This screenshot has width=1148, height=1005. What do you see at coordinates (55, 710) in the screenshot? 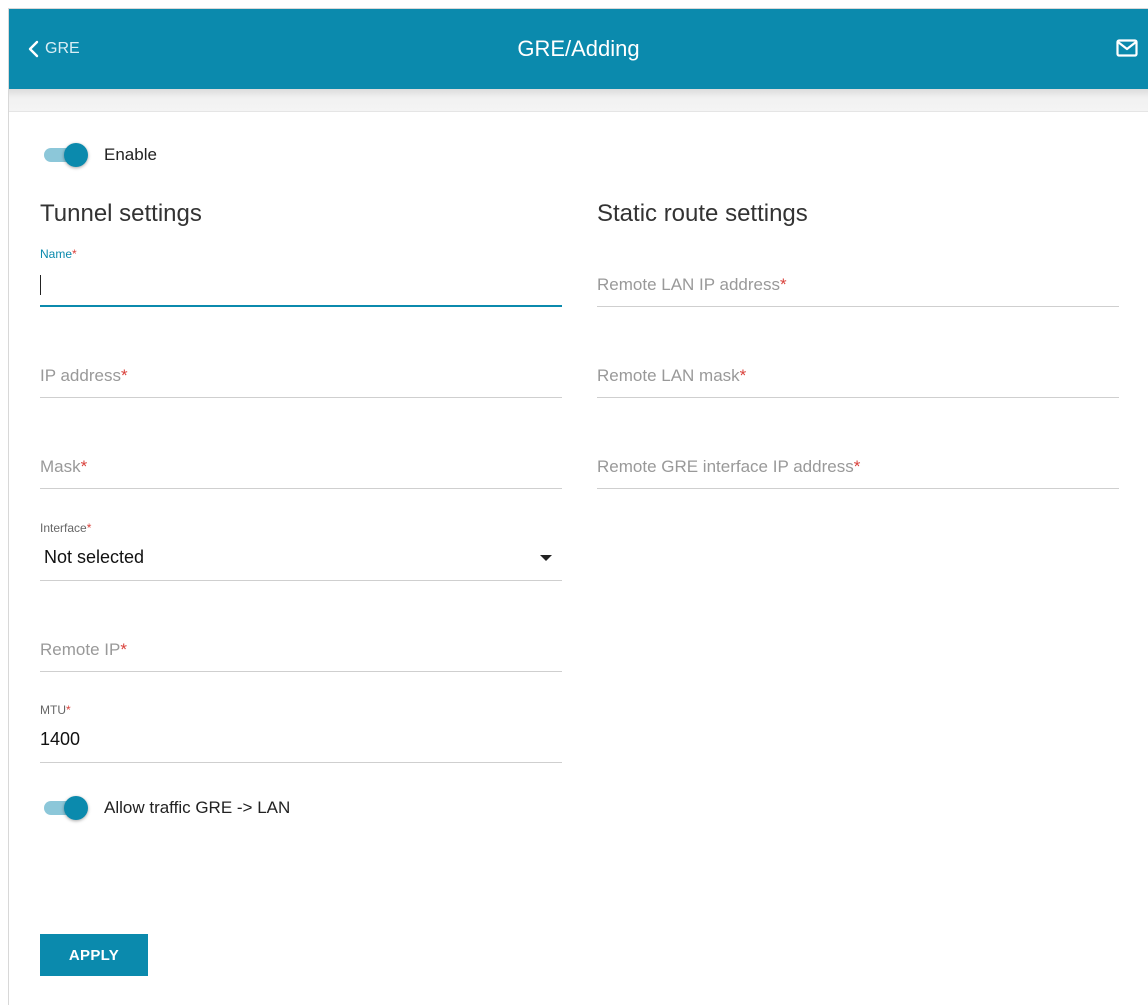
I see `mtu-label: MTU*` at bounding box center [55, 710].